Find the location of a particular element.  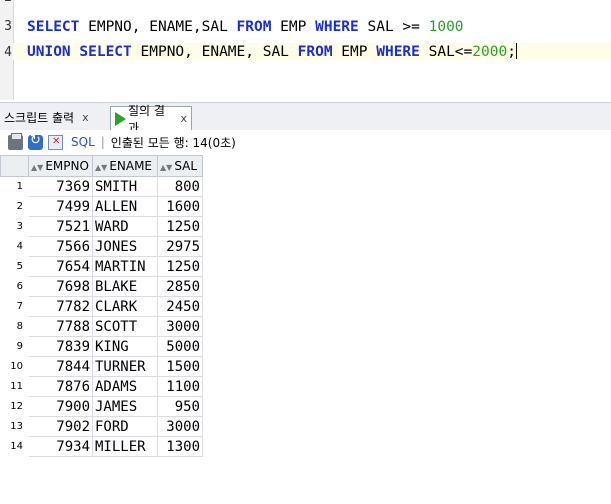

code-text: ; is located at coordinates (511, 52).